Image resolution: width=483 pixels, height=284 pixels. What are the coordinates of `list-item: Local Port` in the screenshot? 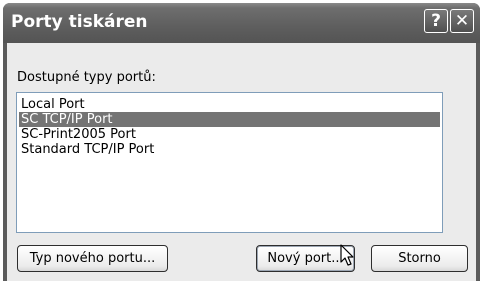 It's located at (229, 104).